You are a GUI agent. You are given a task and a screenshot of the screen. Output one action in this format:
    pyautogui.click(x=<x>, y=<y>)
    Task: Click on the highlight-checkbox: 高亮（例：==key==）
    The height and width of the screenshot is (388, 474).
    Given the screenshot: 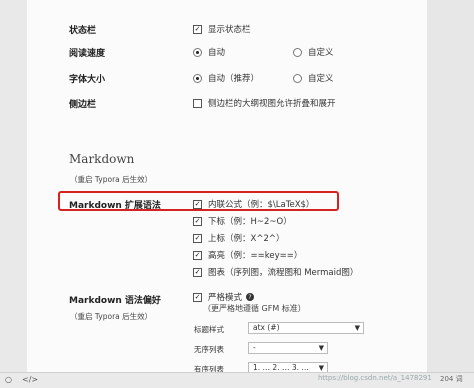 What is the action you would take?
    pyautogui.click(x=247, y=255)
    